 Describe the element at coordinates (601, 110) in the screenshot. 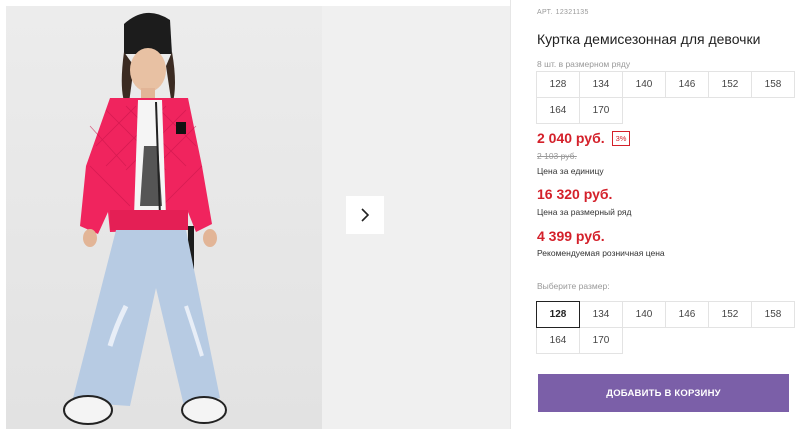

I see `size-row-cell: 170` at that location.